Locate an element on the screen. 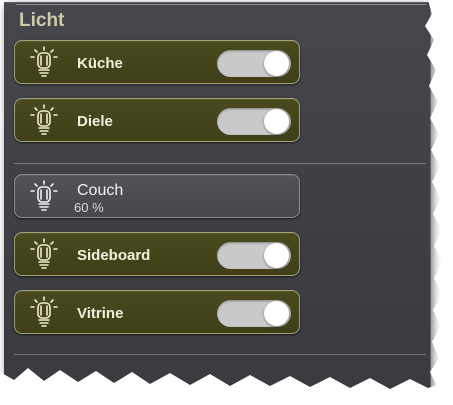 This screenshot has width=453, height=405. dimmer-value: 60 % is located at coordinates (89, 207).